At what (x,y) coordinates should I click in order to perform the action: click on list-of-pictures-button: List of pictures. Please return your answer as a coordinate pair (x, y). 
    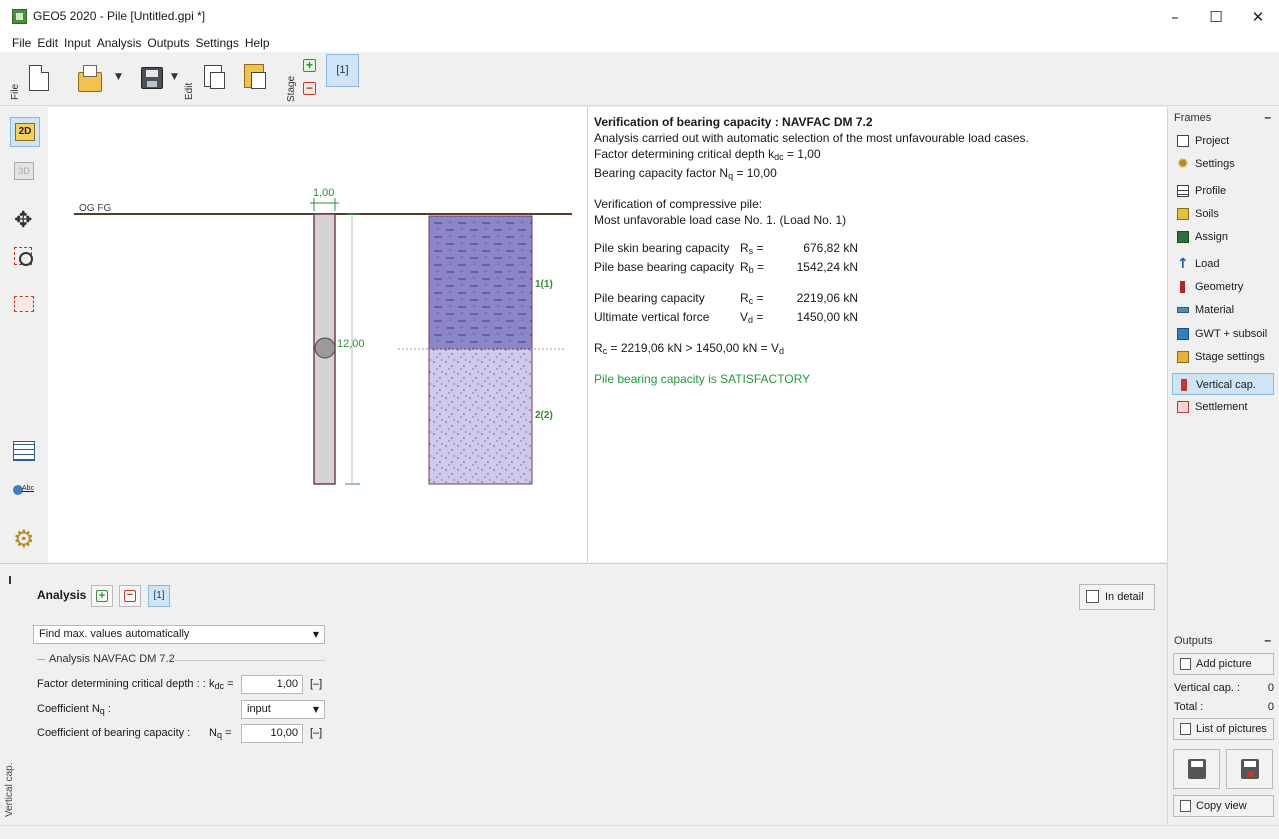
    Looking at the image, I should click on (1223, 729).